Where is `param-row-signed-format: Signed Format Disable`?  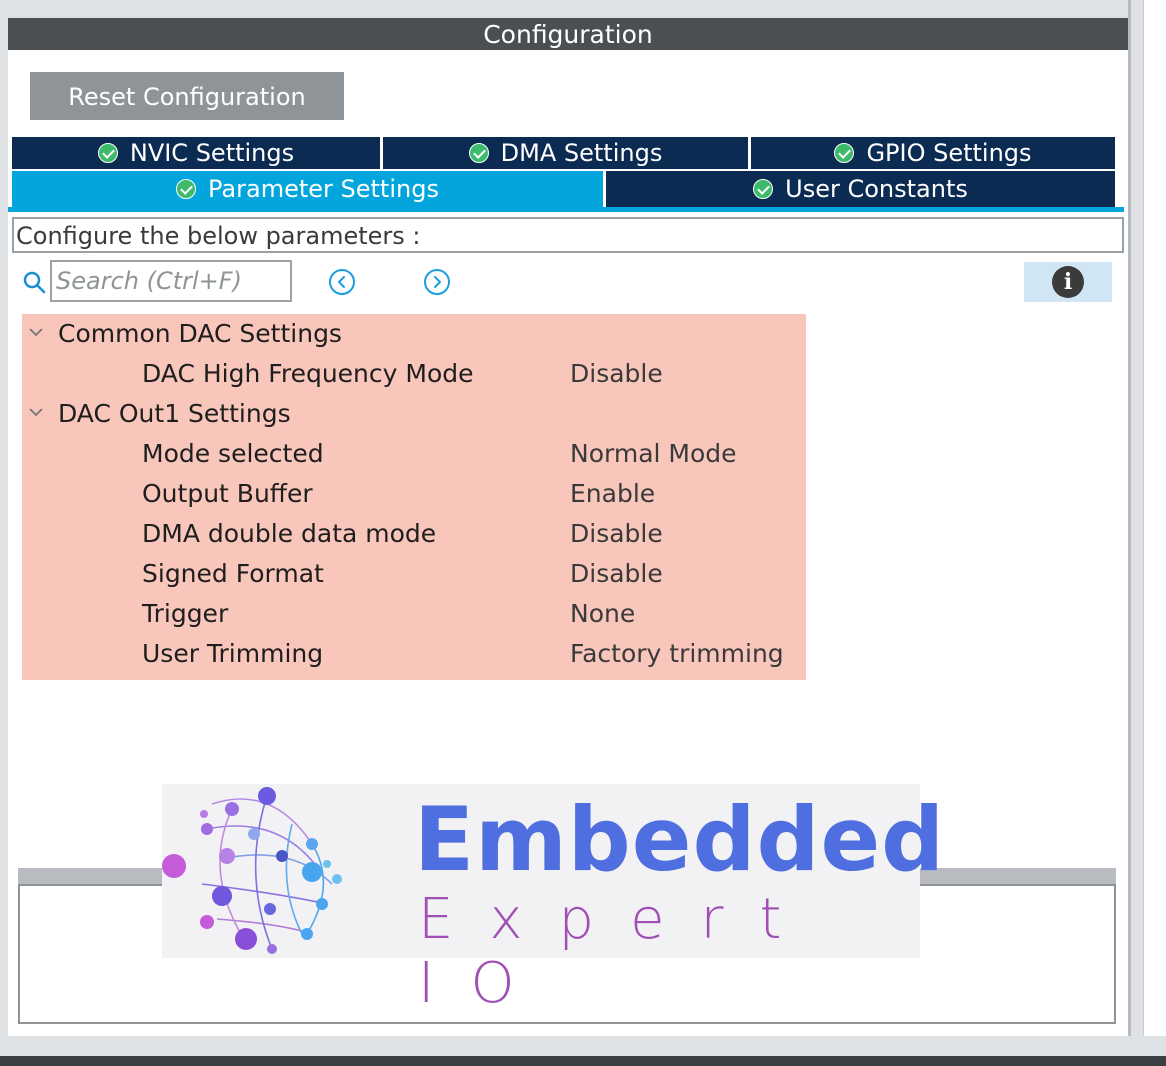 param-row-signed-format: Signed Format Disable is located at coordinates (414, 574).